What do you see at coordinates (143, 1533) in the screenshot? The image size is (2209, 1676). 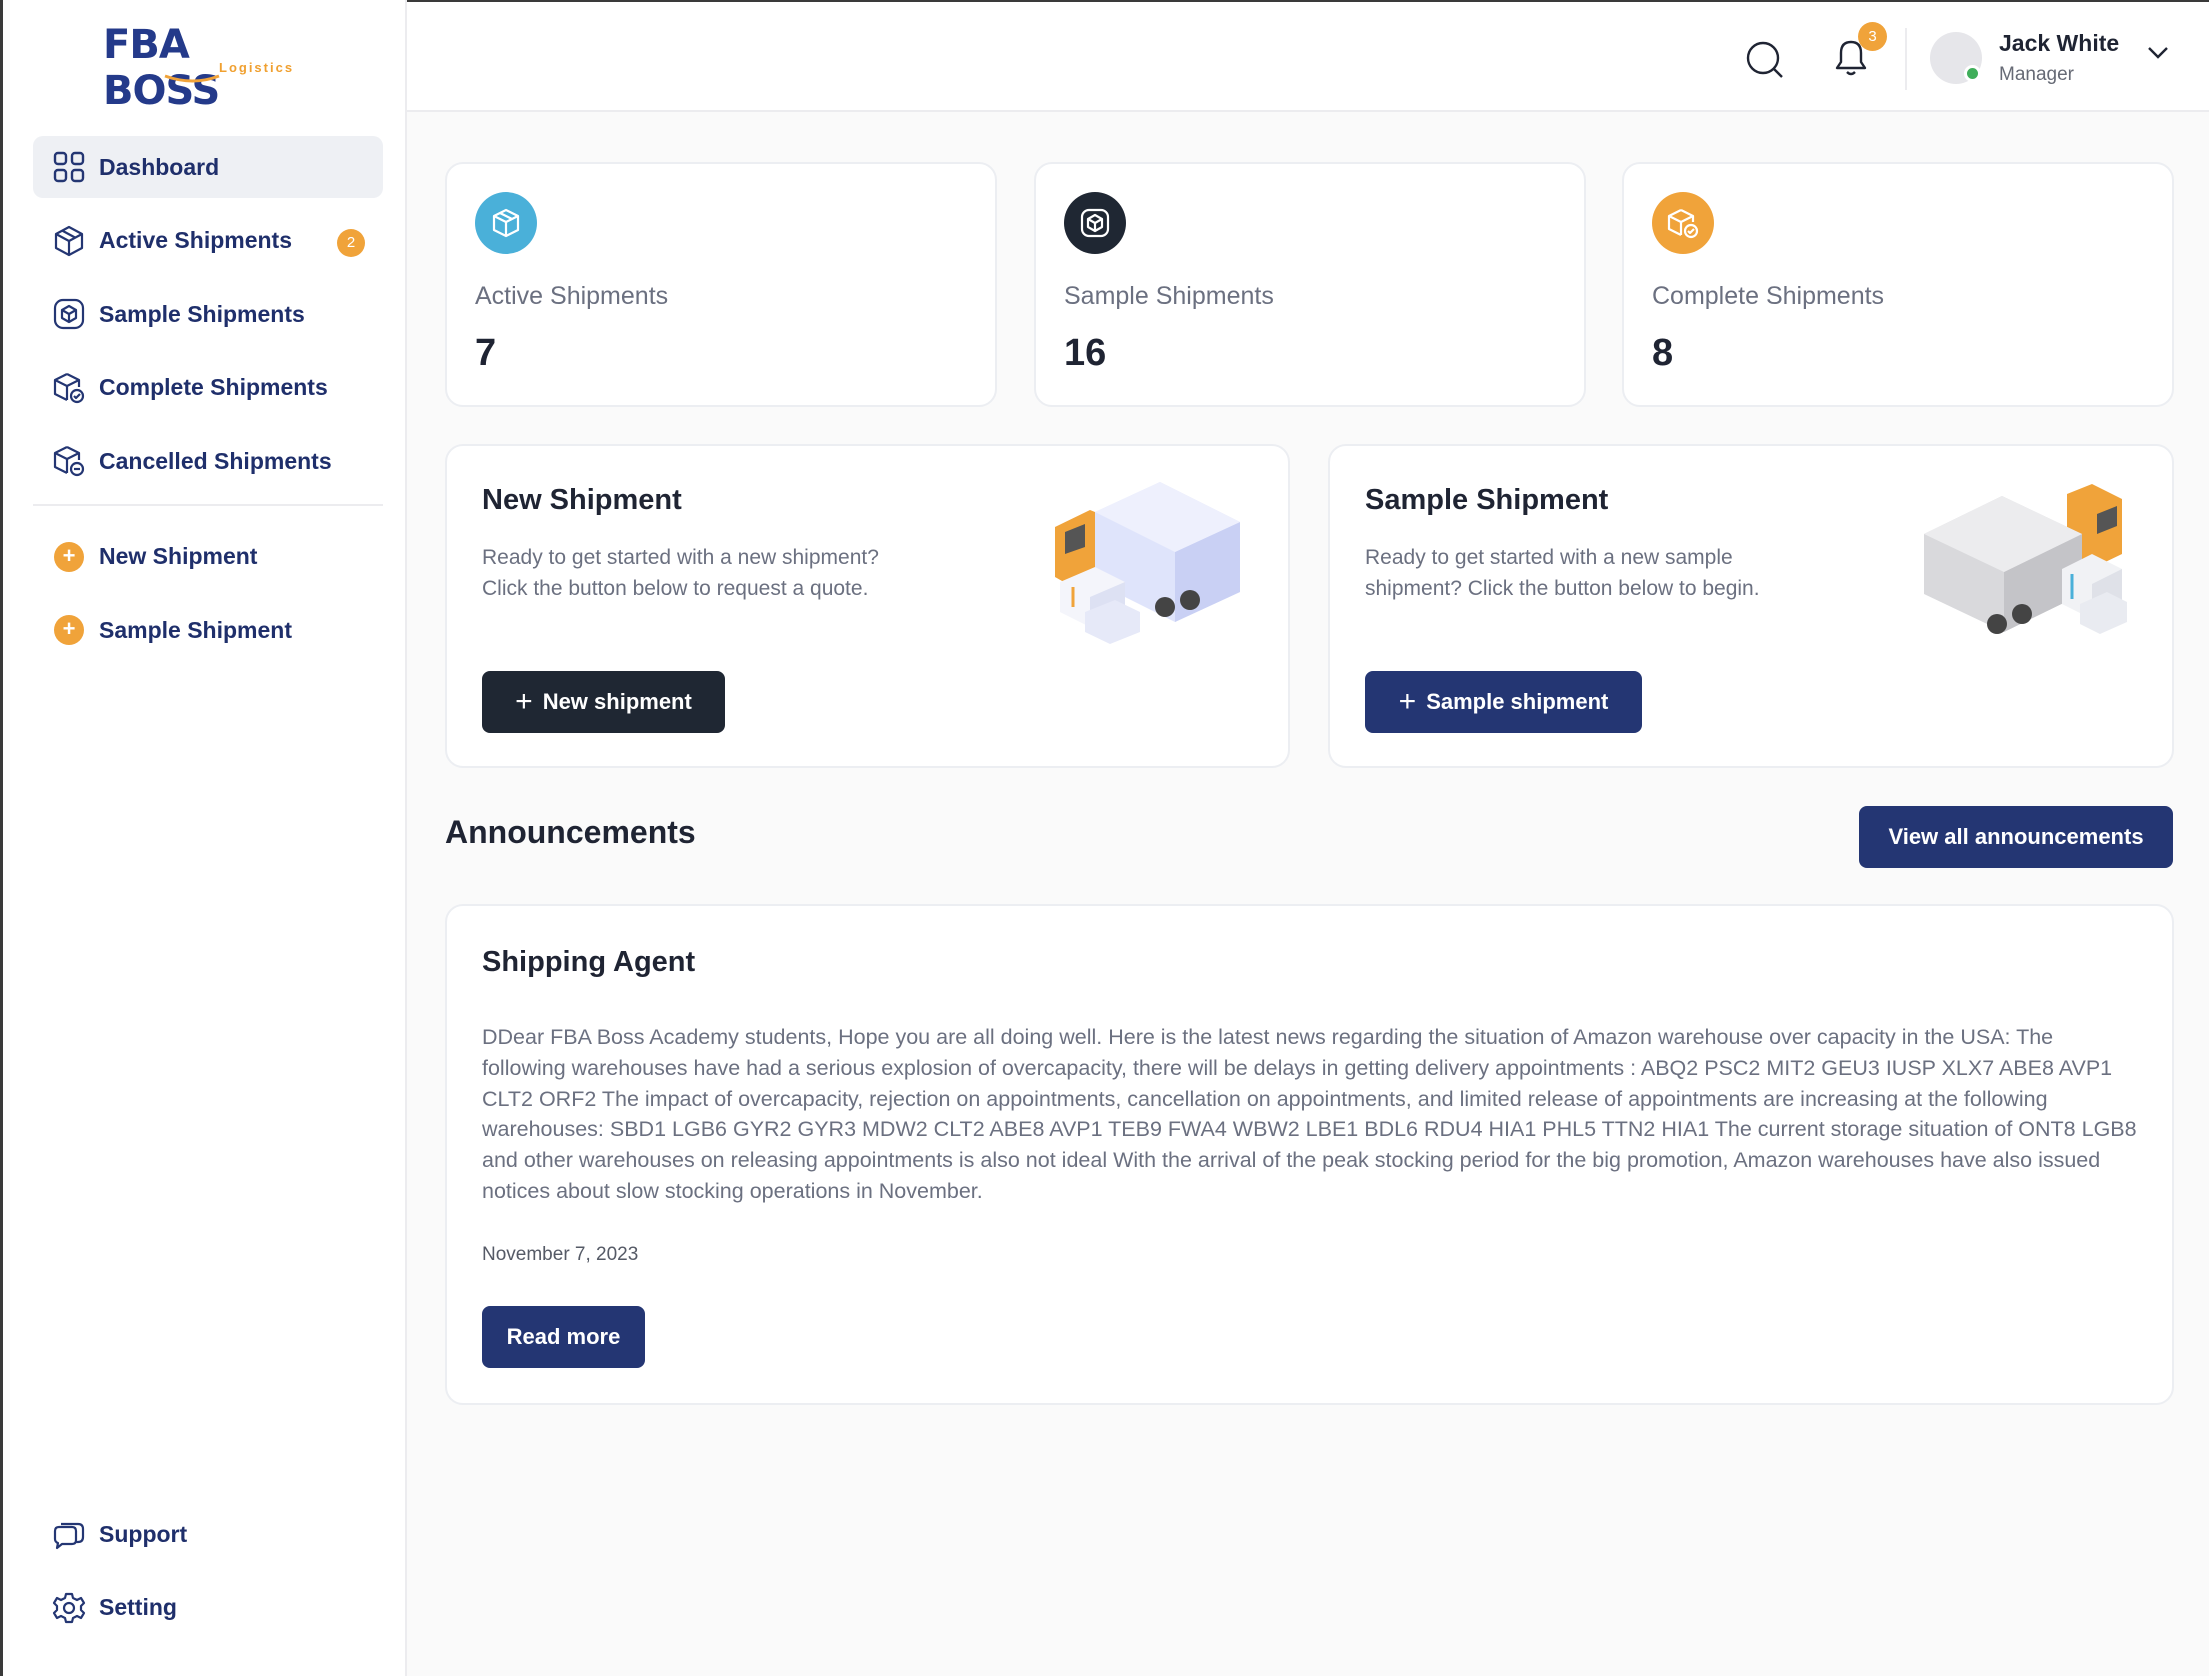 I see `sidebar-item-label: Support` at bounding box center [143, 1533].